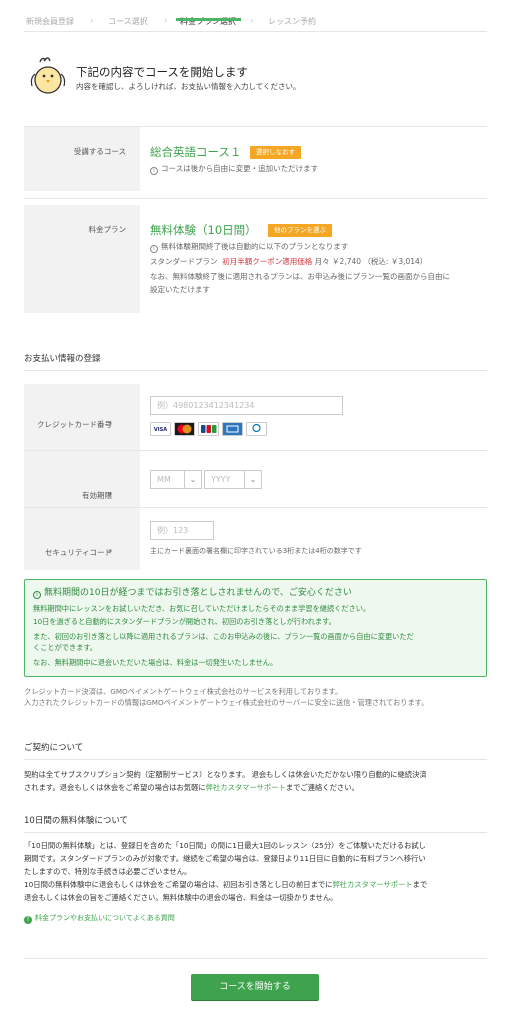 The height and width of the screenshot is (1024, 511). I want to click on active-step-indicator, so click(208, 19).